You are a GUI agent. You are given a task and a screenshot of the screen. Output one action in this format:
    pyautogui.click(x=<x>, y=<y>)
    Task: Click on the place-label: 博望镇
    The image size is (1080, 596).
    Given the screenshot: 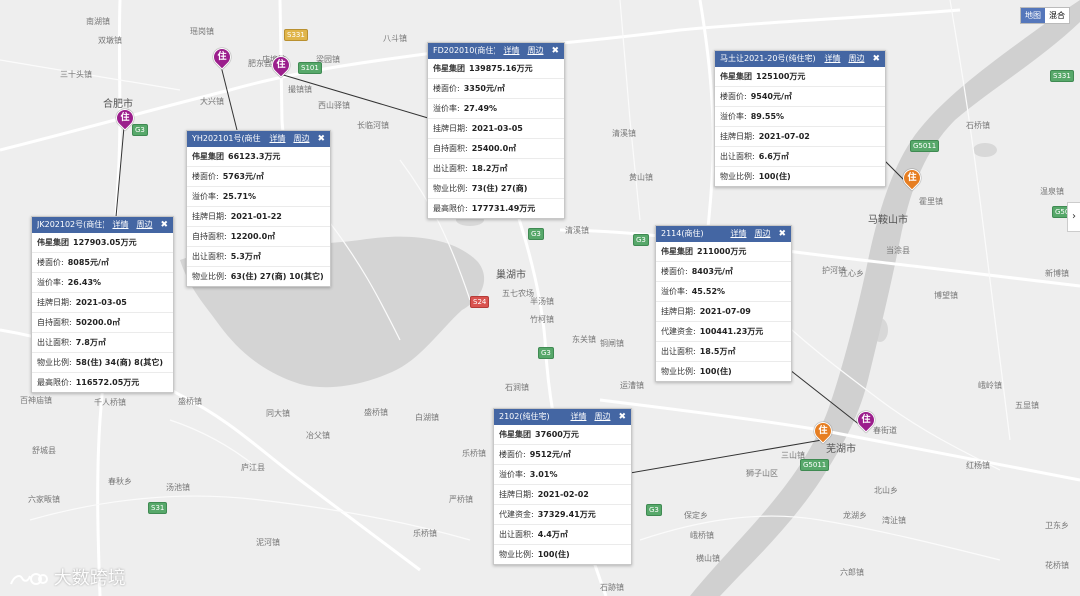 What is the action you would take?
    pyautogui.click(x=946, y=295)
    